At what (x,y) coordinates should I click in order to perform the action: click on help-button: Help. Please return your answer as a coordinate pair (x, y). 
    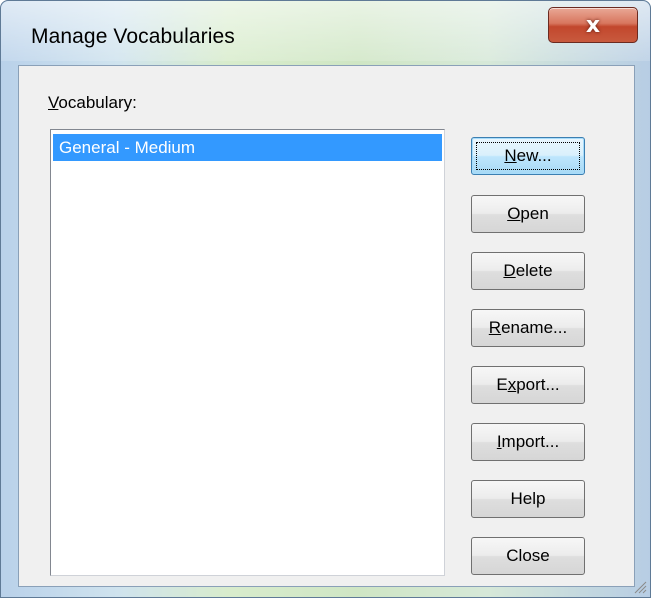
    Looking at the image, I should click on (528, 499).